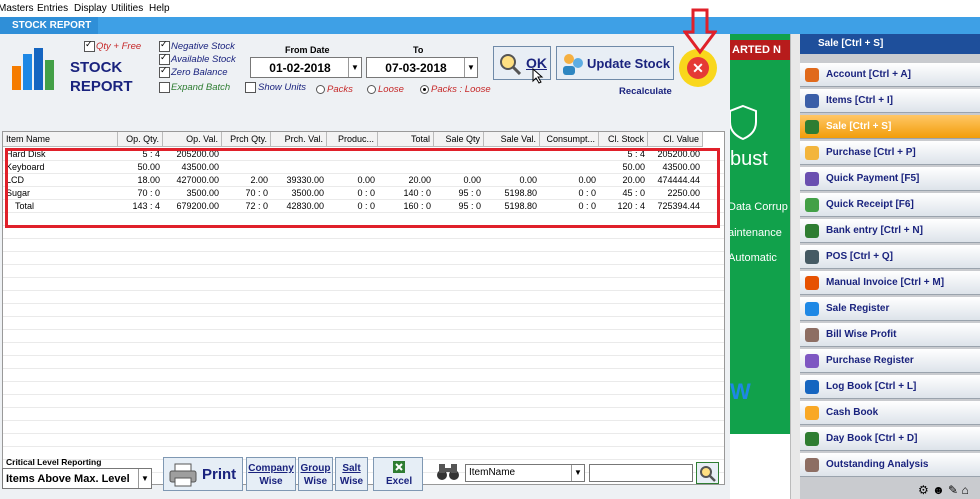  I want to click on nav-item: Items [Ctrl + I], so click(890, 101).